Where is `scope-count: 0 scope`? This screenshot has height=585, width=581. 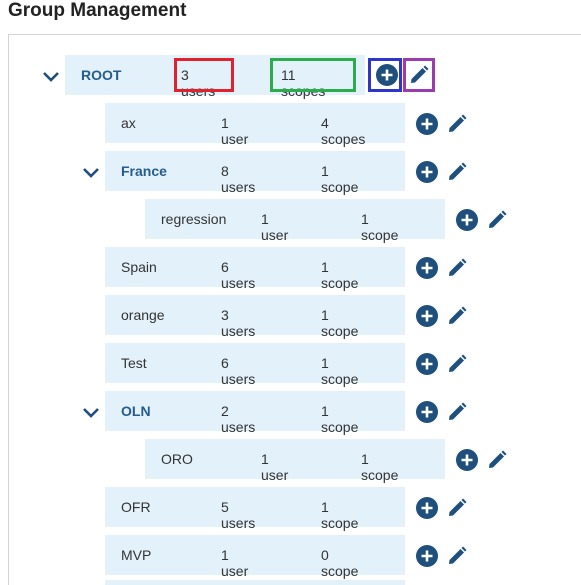
scope-count: 0 scope is located at coordinates (340, 563).